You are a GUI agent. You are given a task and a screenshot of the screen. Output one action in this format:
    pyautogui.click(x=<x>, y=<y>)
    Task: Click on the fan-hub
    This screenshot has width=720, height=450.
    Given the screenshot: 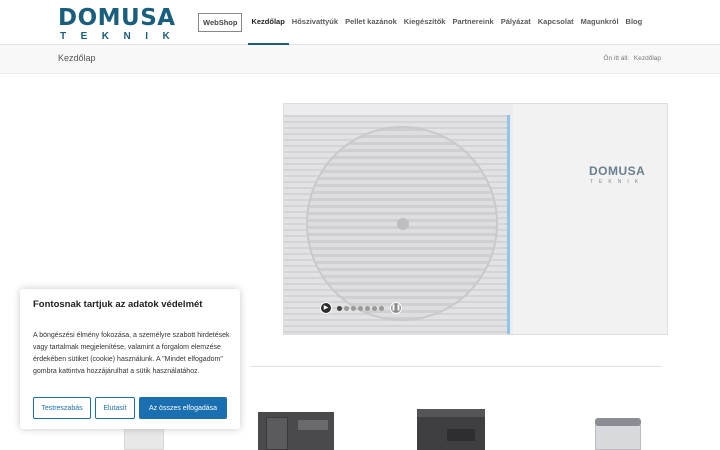 What is the action you would take?
    pyautogui.click(x=403, y=224)
    